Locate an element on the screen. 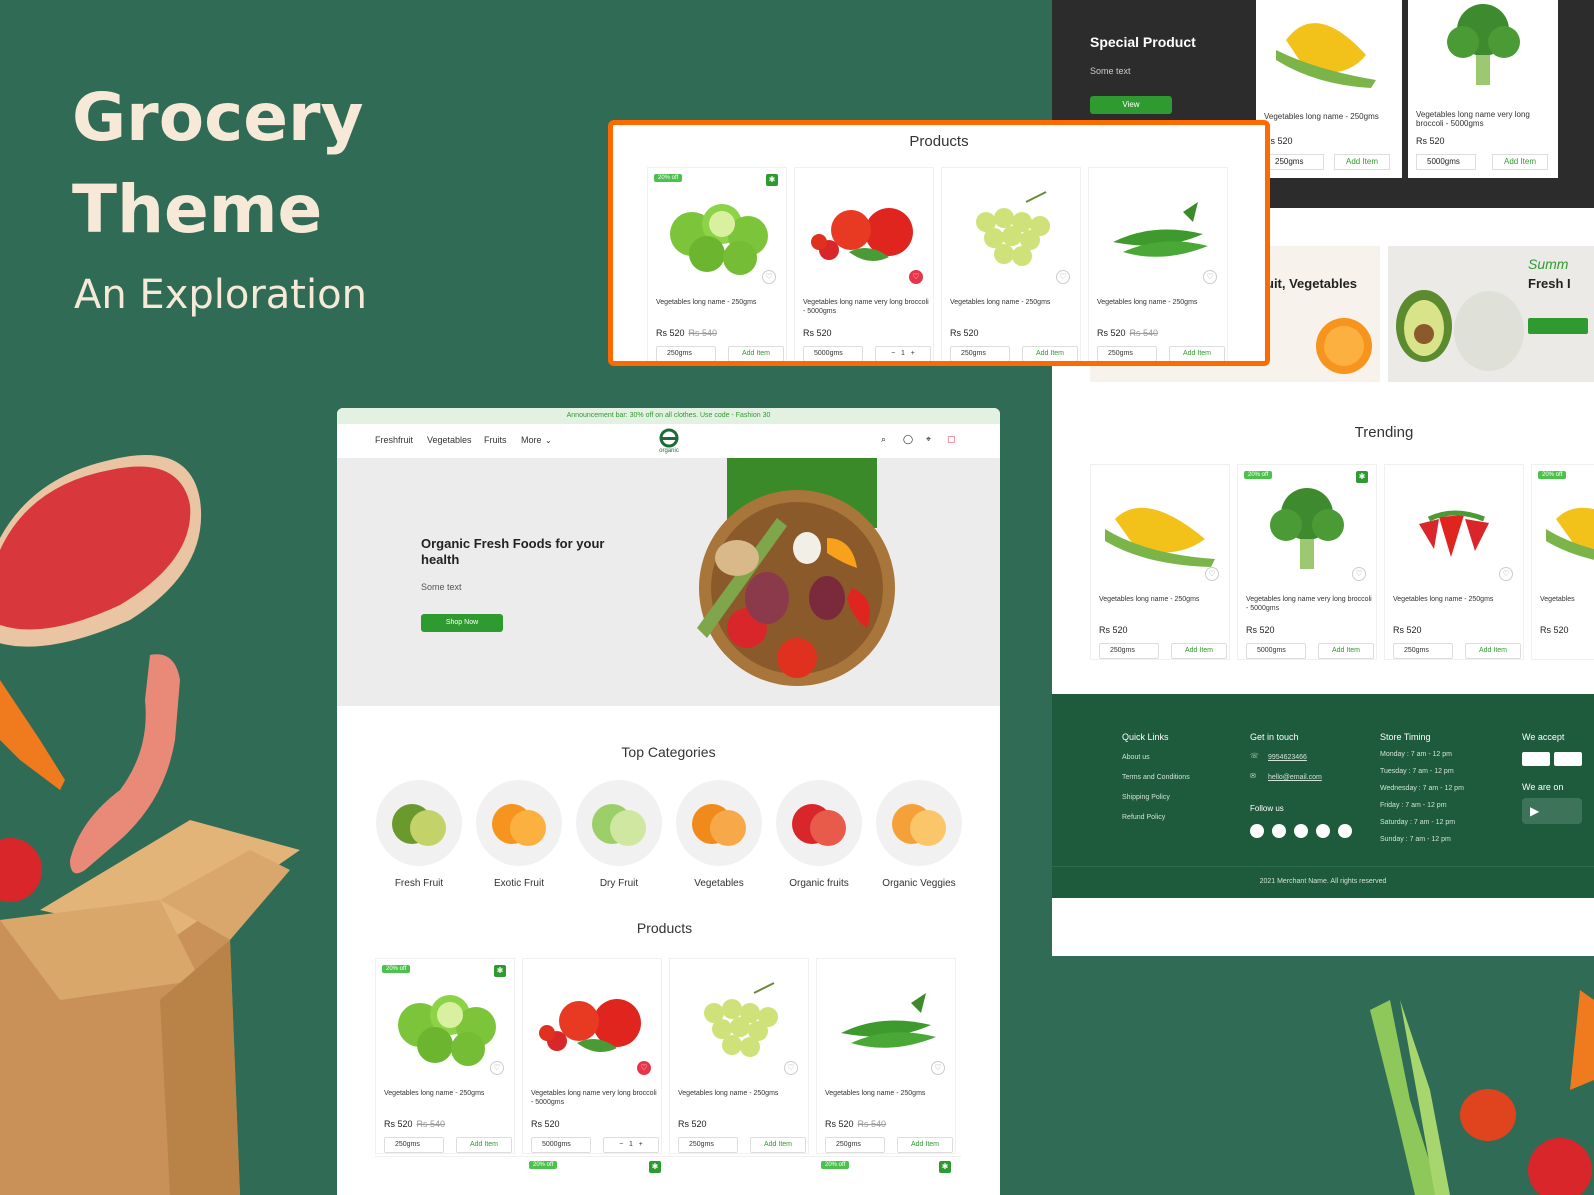  category-item: Organic Veggies is located at coordinates (919, 834).